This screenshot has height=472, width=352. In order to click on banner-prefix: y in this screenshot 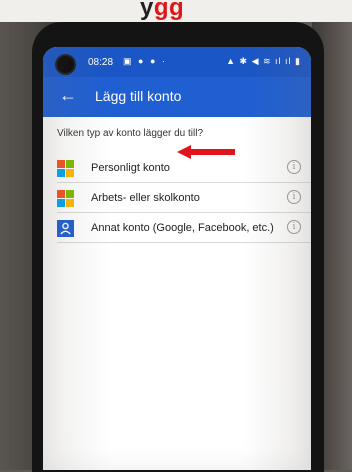, I will do `click(147, 10)`.